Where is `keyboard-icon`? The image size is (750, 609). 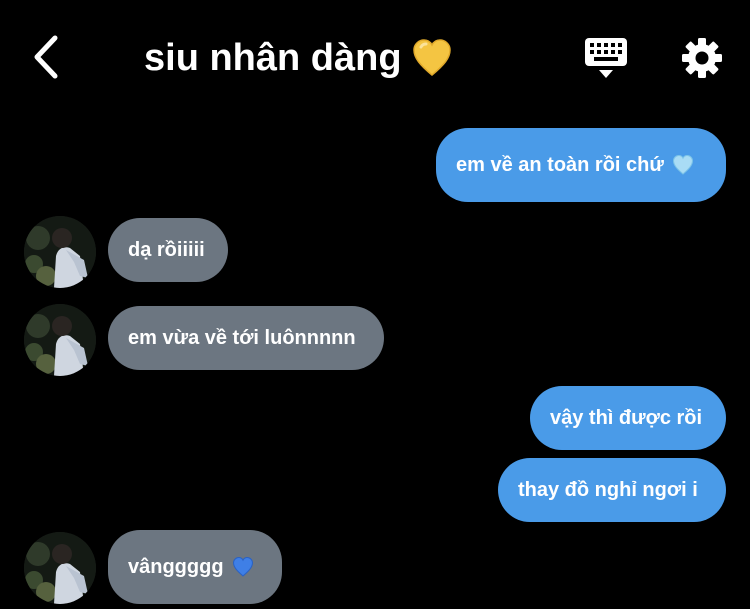
keyboard-icon is located at coordinates (606, 58).